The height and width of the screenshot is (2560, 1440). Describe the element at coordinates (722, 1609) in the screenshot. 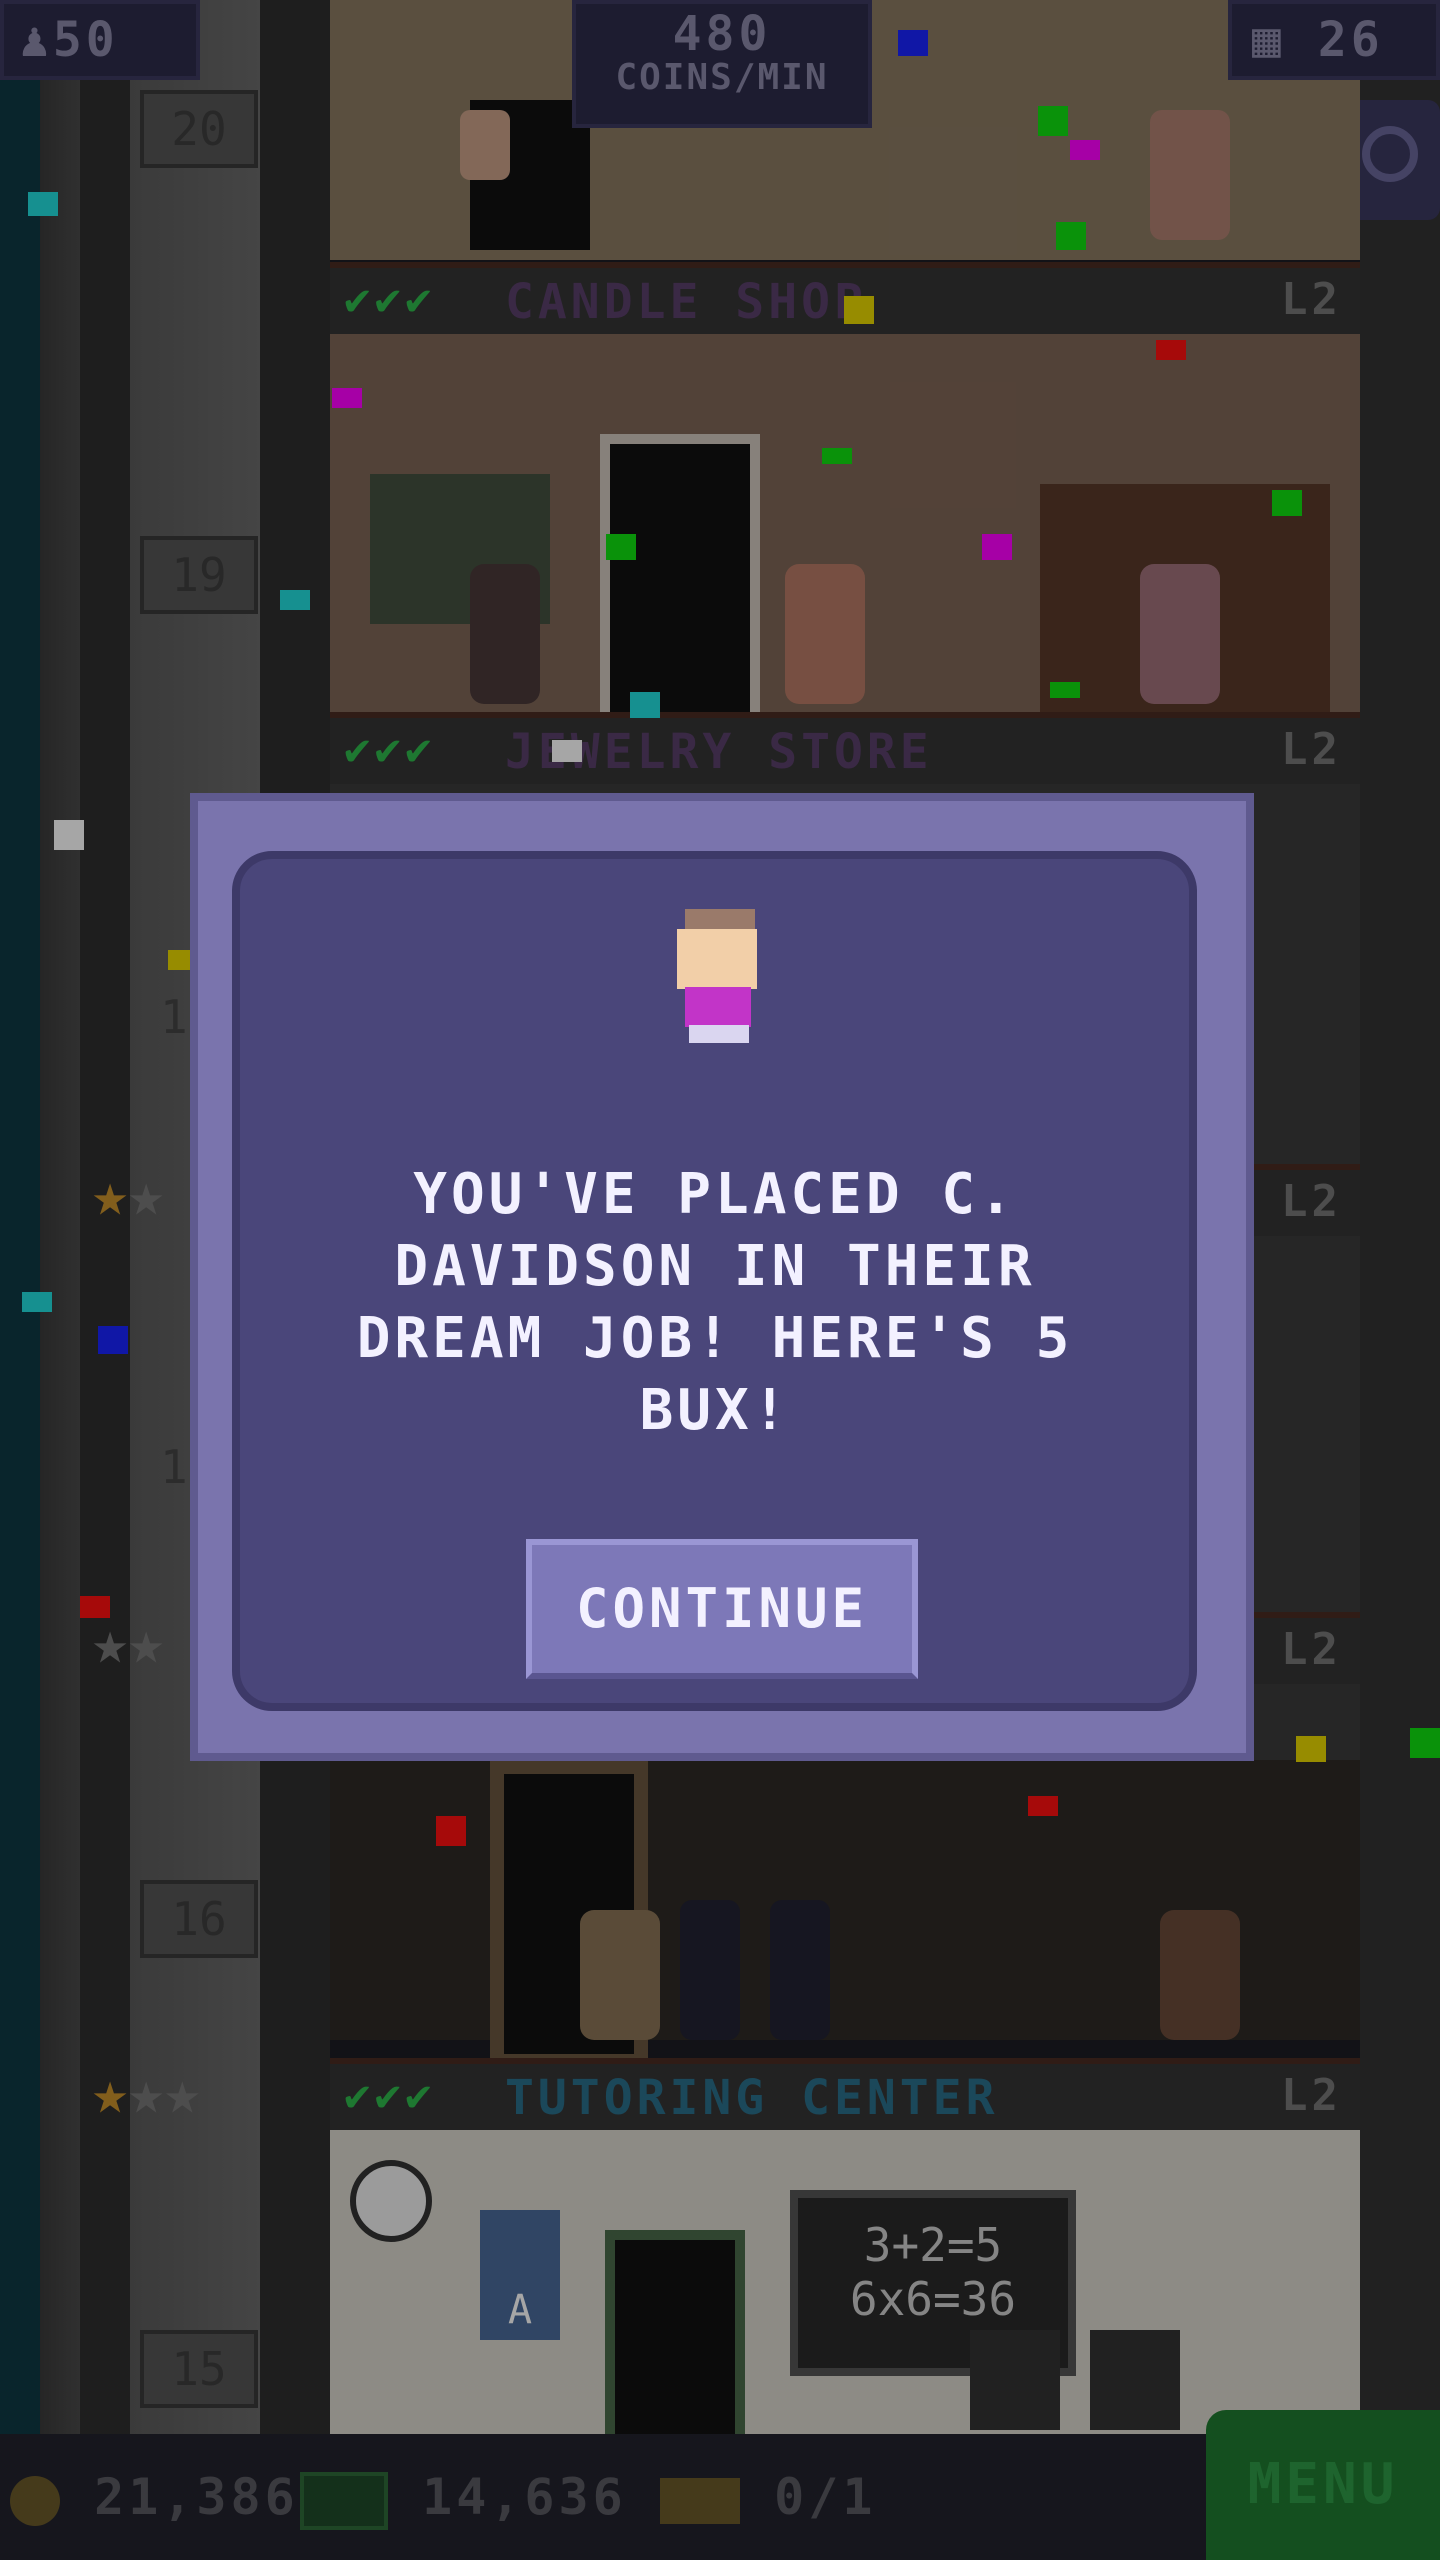

I see `continue-button: CONTINUE` at that location.